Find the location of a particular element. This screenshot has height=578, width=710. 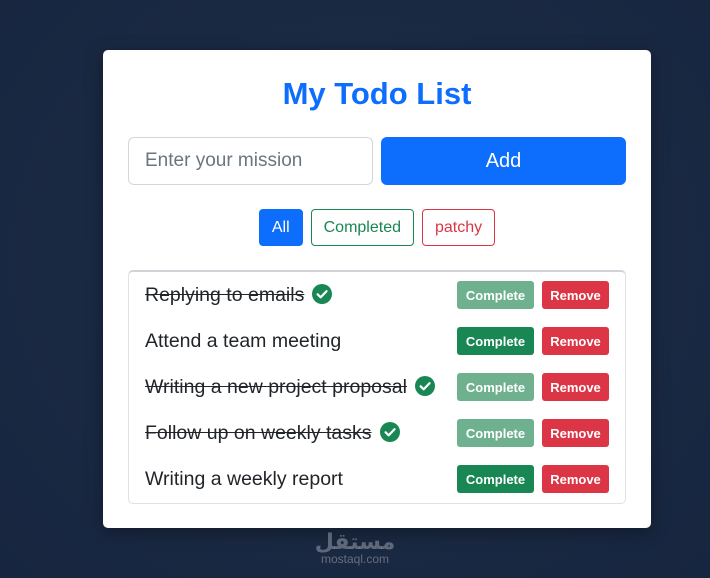

page-title: My Todo List is located at coordinates (377, 93).